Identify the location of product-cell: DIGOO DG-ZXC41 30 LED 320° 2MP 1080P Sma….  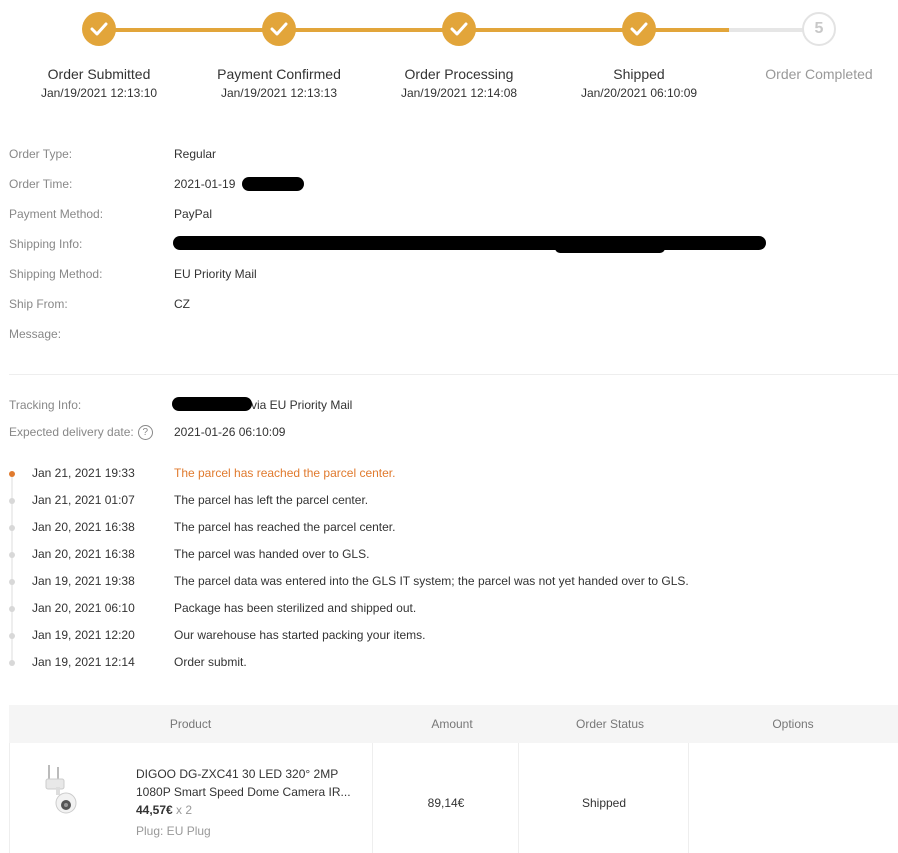
(191, 798).